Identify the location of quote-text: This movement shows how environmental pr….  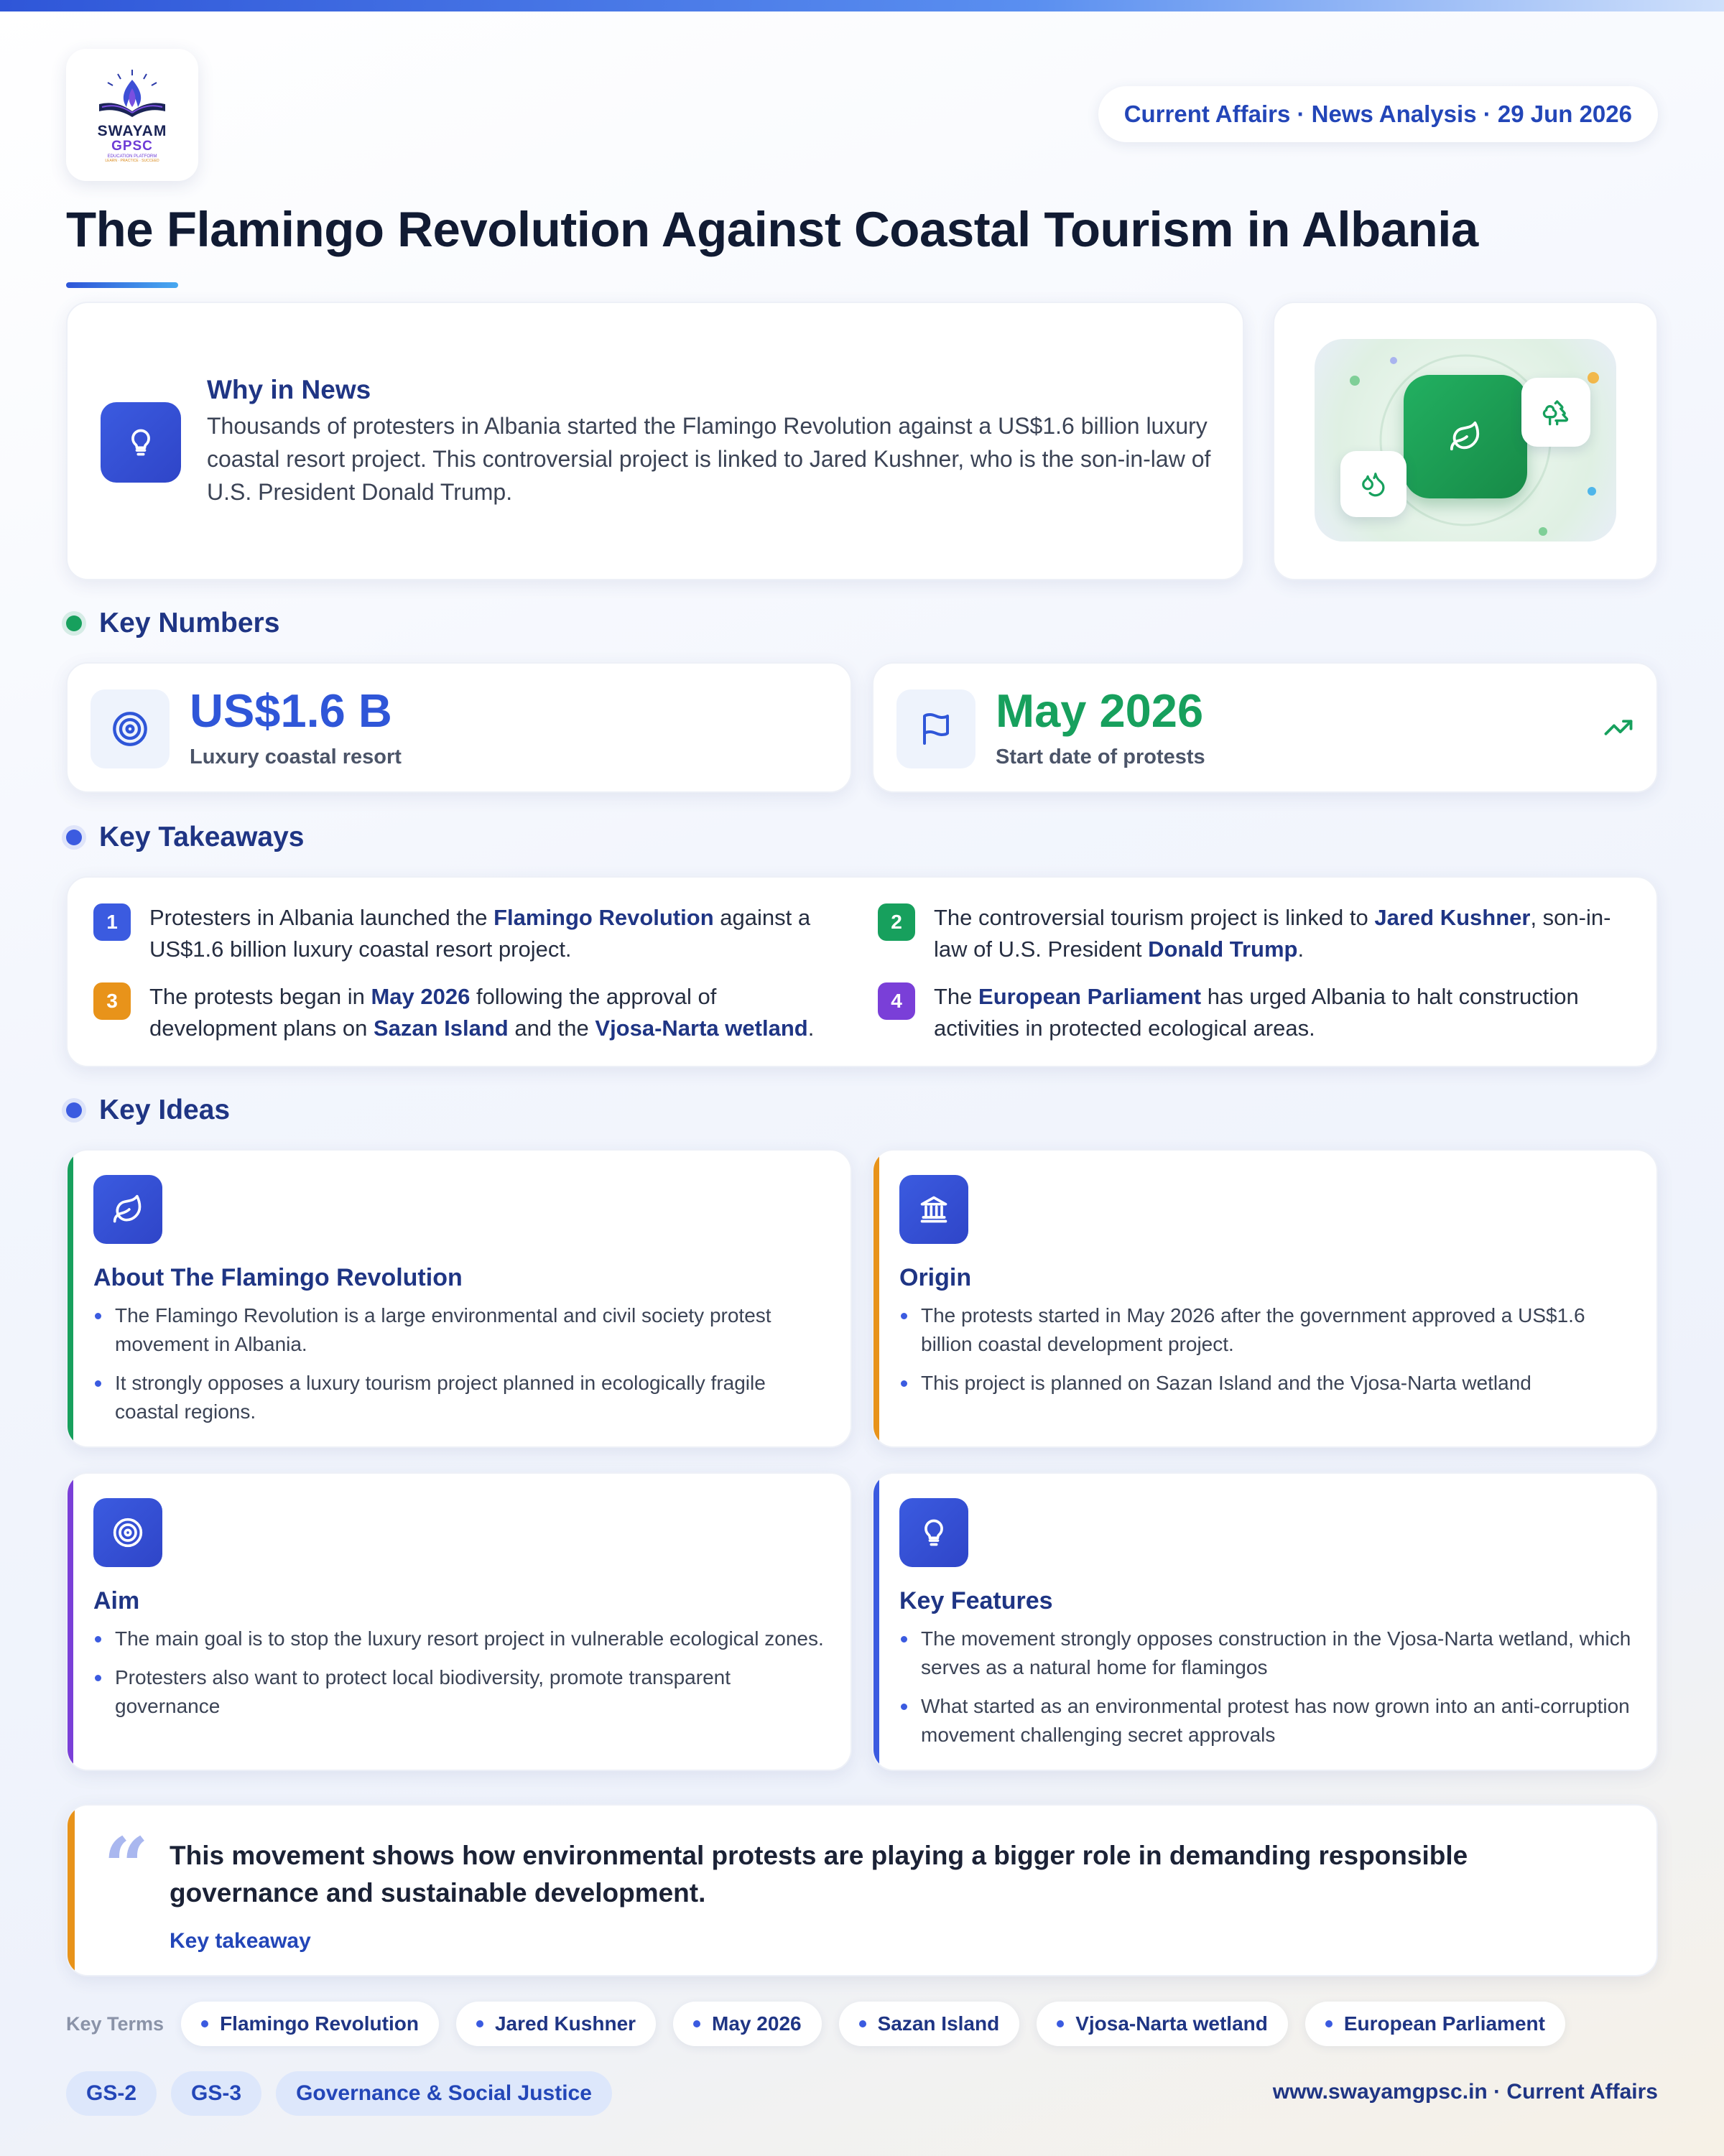
(819, 1874).